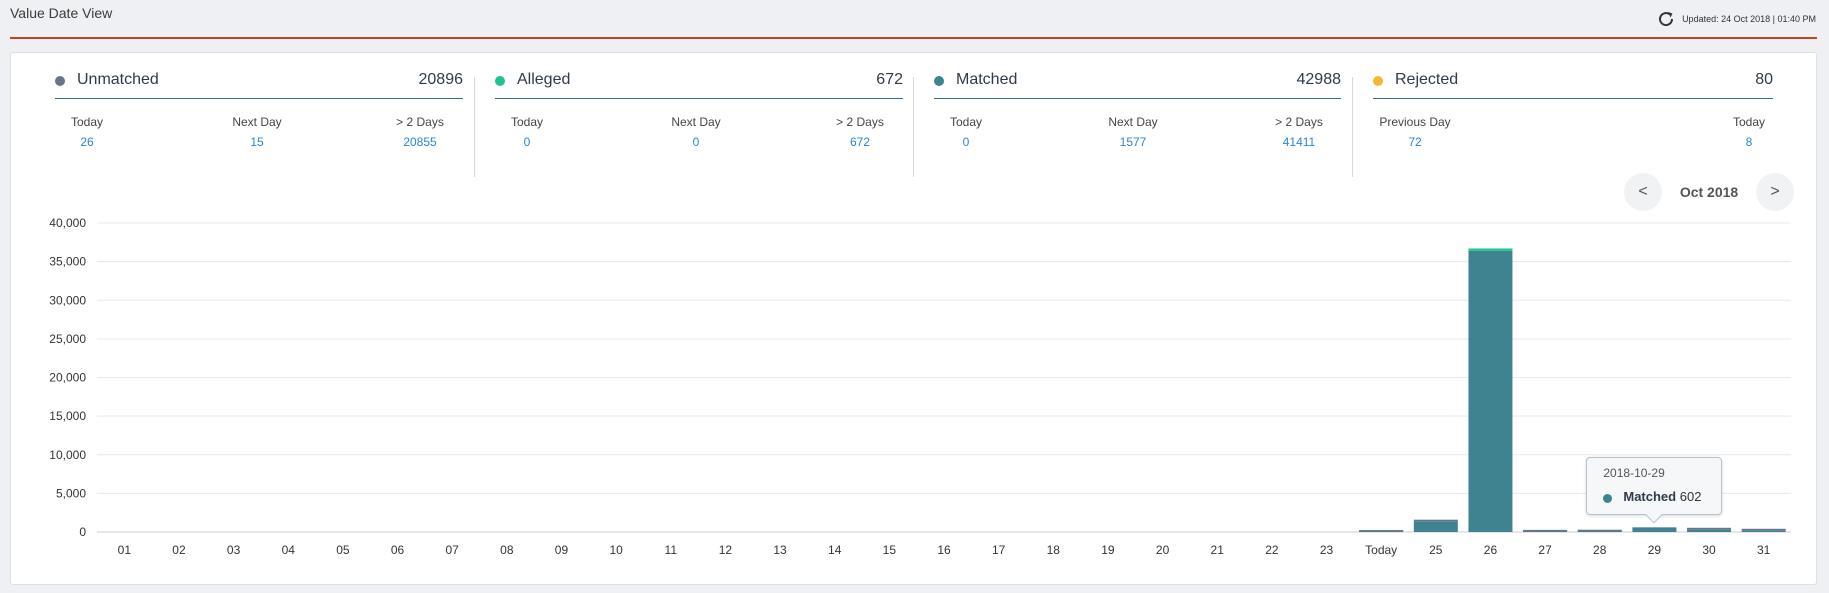 The image size is (1829, 593). Describe the element at coordinates (289, 550) in the screenshot. I see `x-tick-label: 04` at that location.